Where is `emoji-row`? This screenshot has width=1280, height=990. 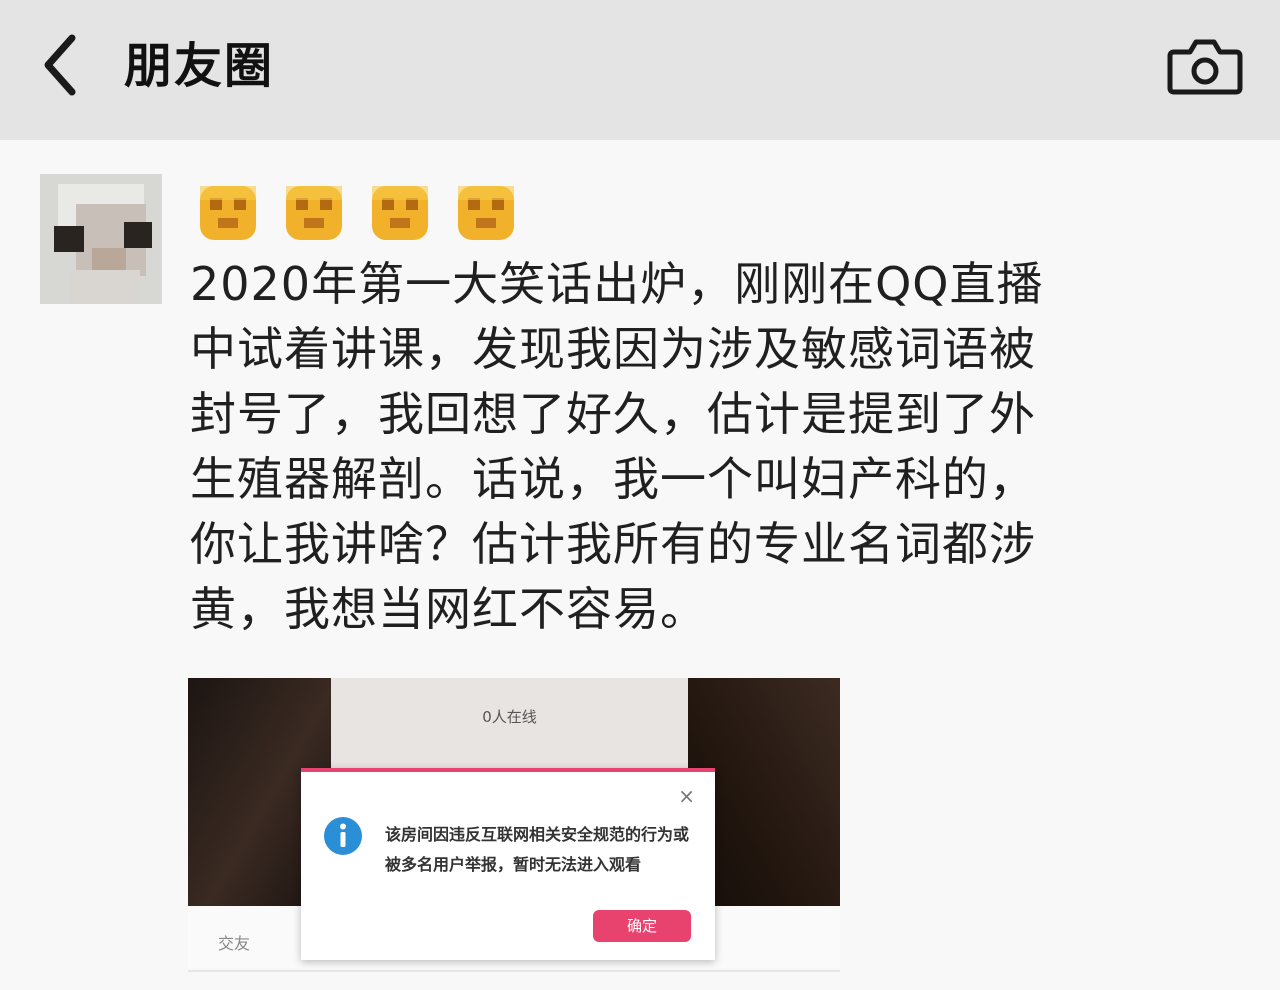
emoji-row is located at coordinates (357, 213).